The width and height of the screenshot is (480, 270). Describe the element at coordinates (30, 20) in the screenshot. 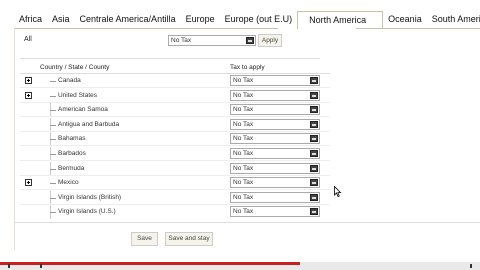

I see `tab-africa: Africa` at that location.